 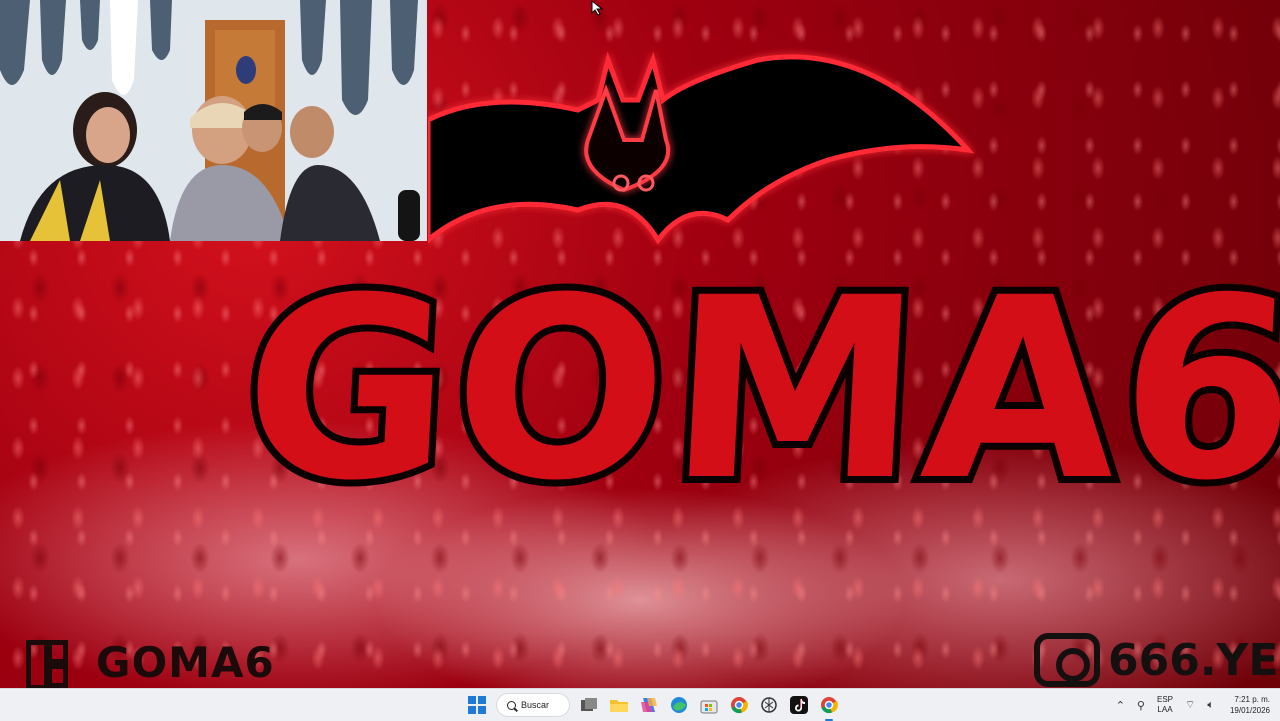 What do you see at coordinates (1194, 660) in the screenshot?
I see `instagram-handle: 666.YEI` at bounding box center [1194, 660].